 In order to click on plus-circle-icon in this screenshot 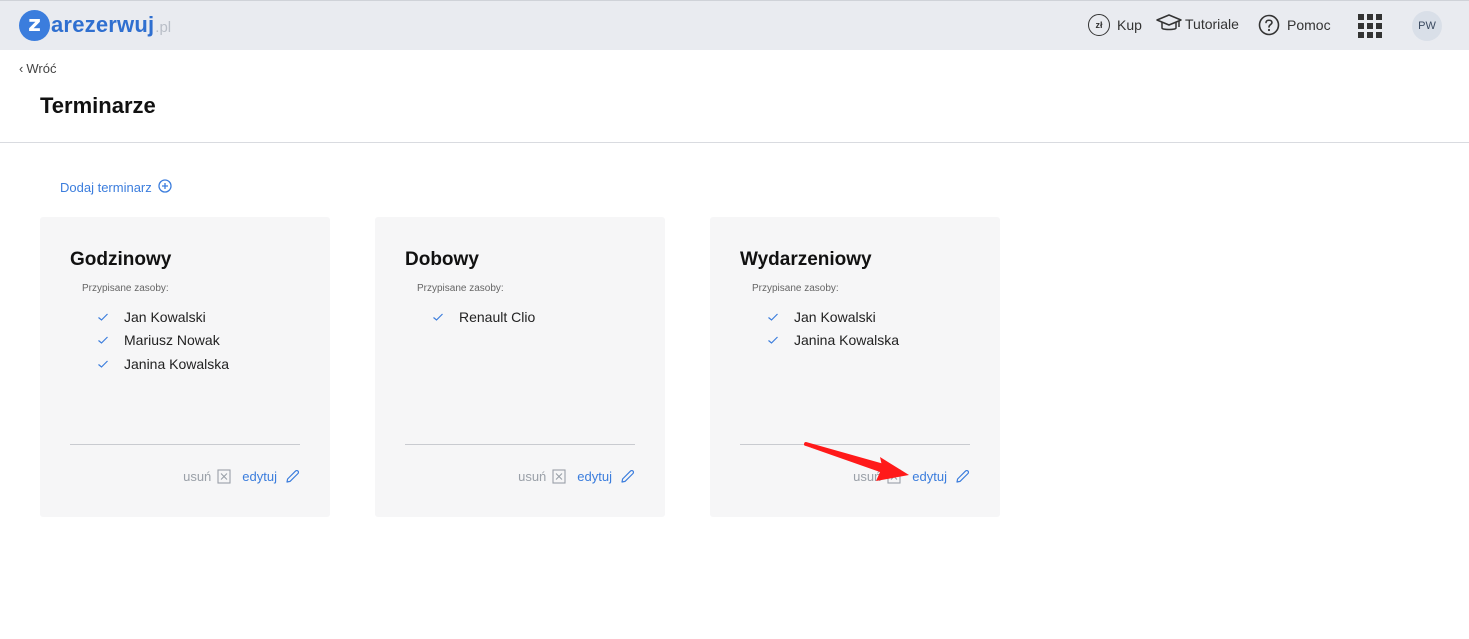, I will do `click(165, 187)`.